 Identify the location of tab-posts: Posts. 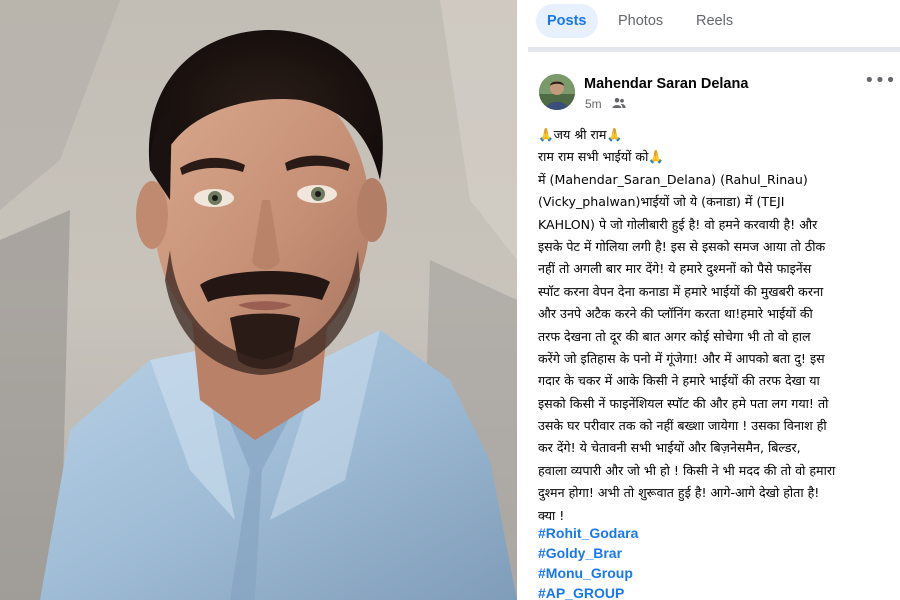
(567, 21).